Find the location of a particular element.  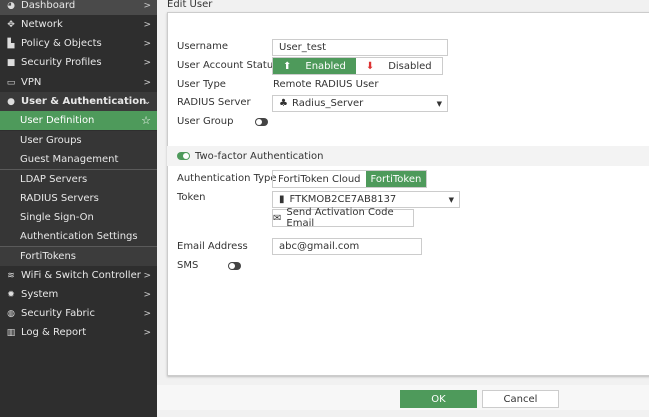

nav-label: Dashboard is located at coordinates (48, 6).